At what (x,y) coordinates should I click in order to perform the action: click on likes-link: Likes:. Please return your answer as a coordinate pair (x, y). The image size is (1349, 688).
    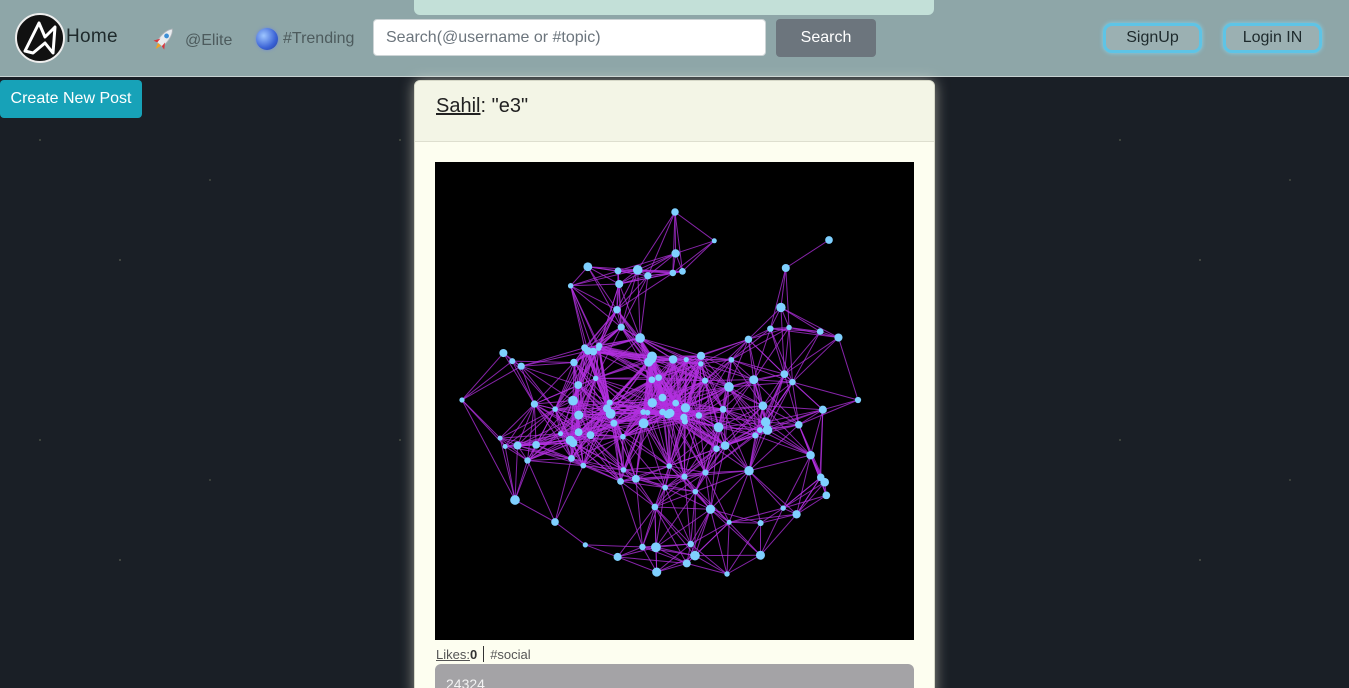
    Looking at the image, I should click on (453, 654).